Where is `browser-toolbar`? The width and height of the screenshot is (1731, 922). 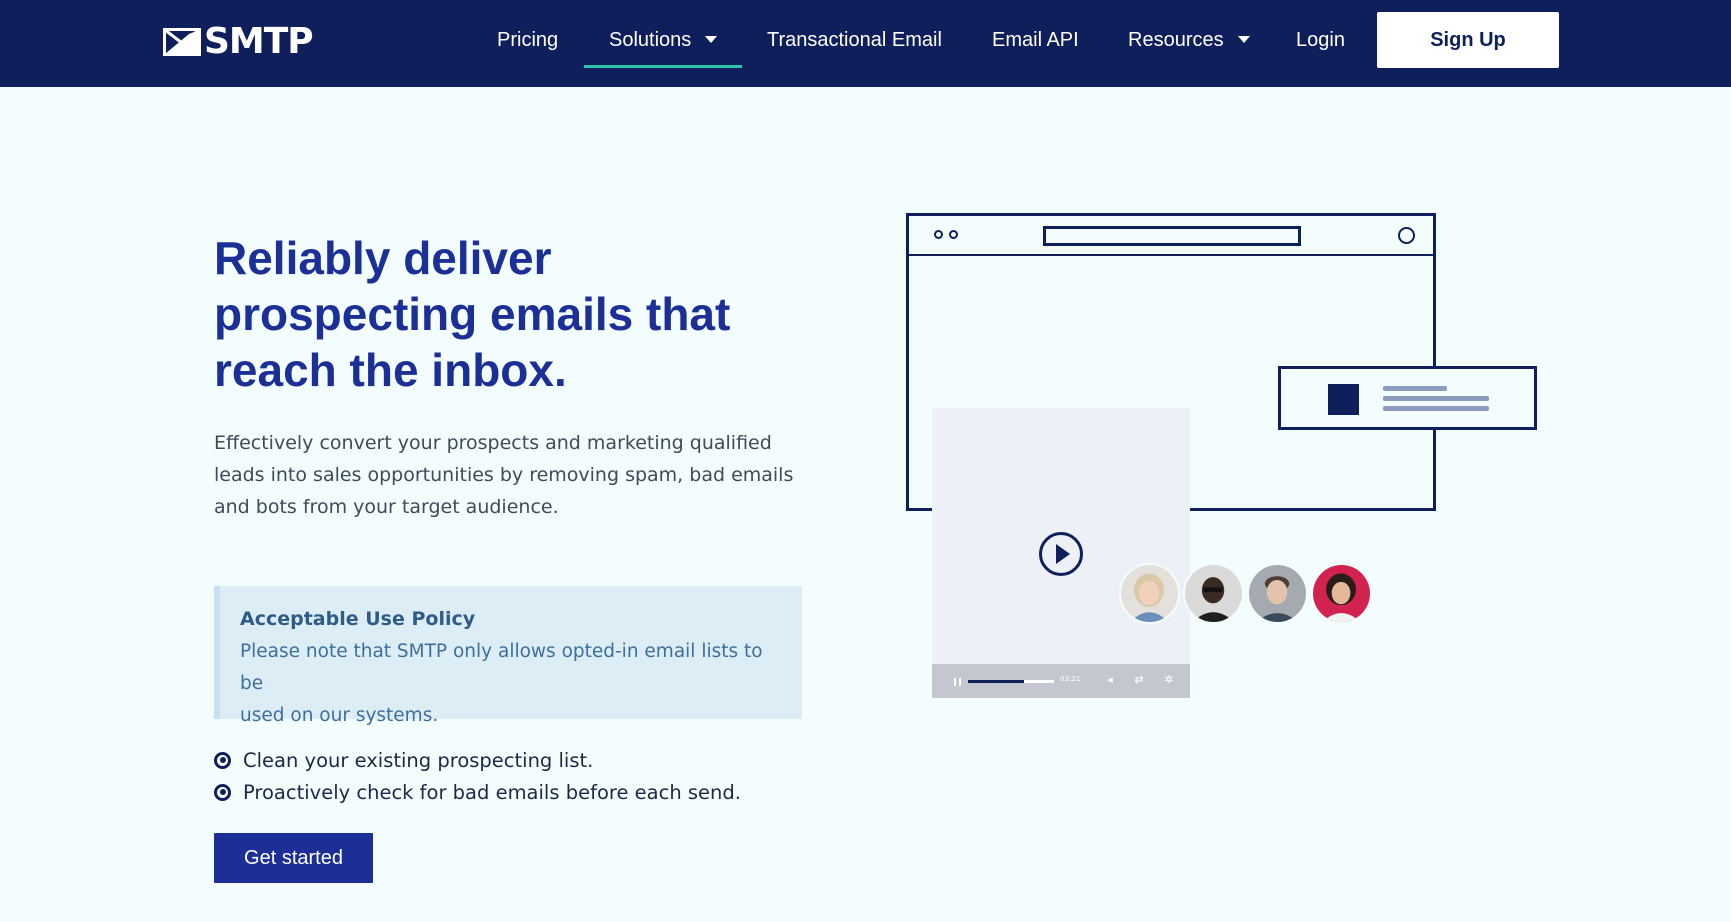 browser-toolbar is located at coordinates (1171, 236).